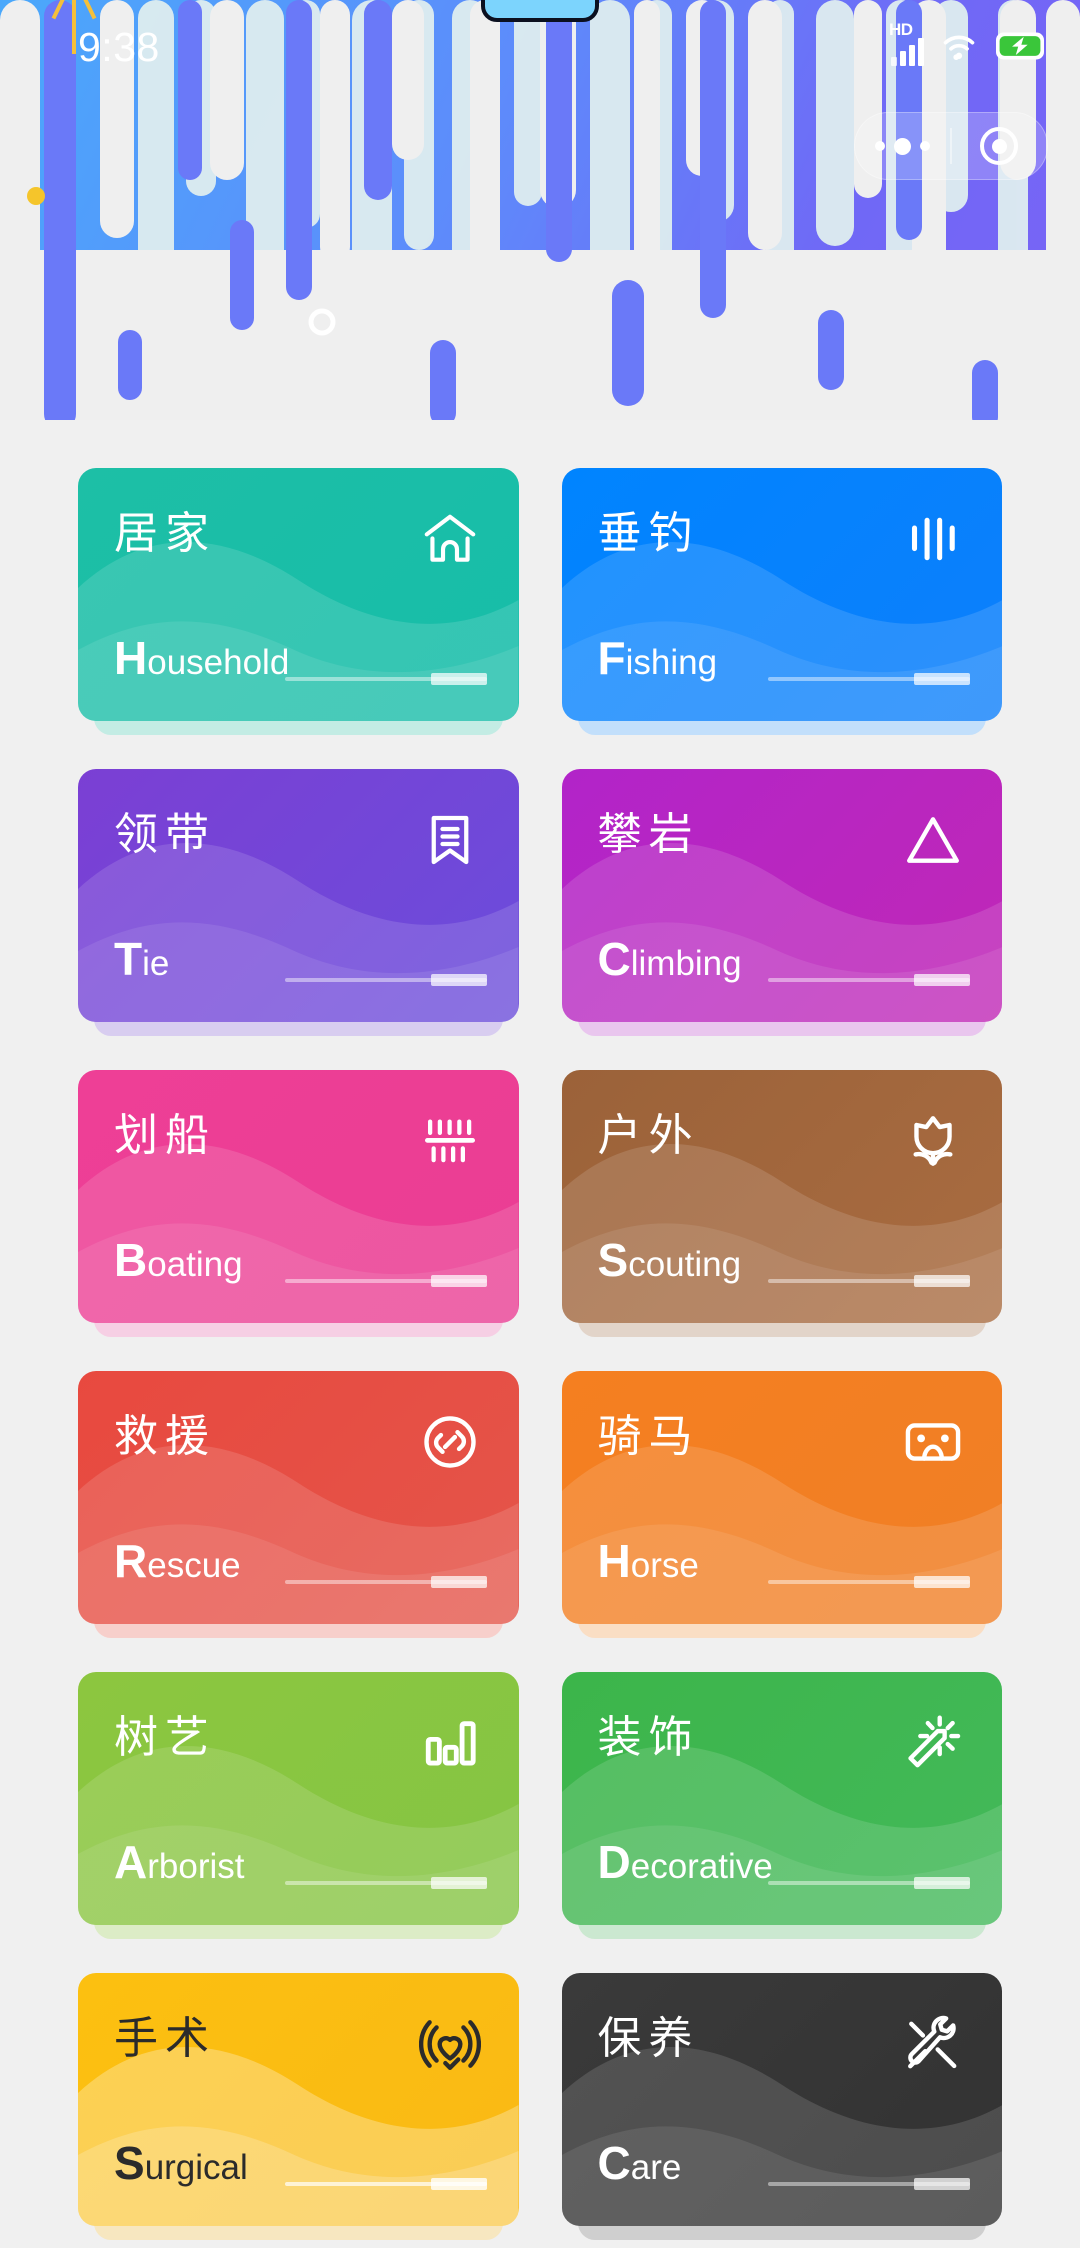 The width and height of the screenshot is (1080, 2248). I want to click on card-surface: 树艺 Arborist, so click(298, 1798).